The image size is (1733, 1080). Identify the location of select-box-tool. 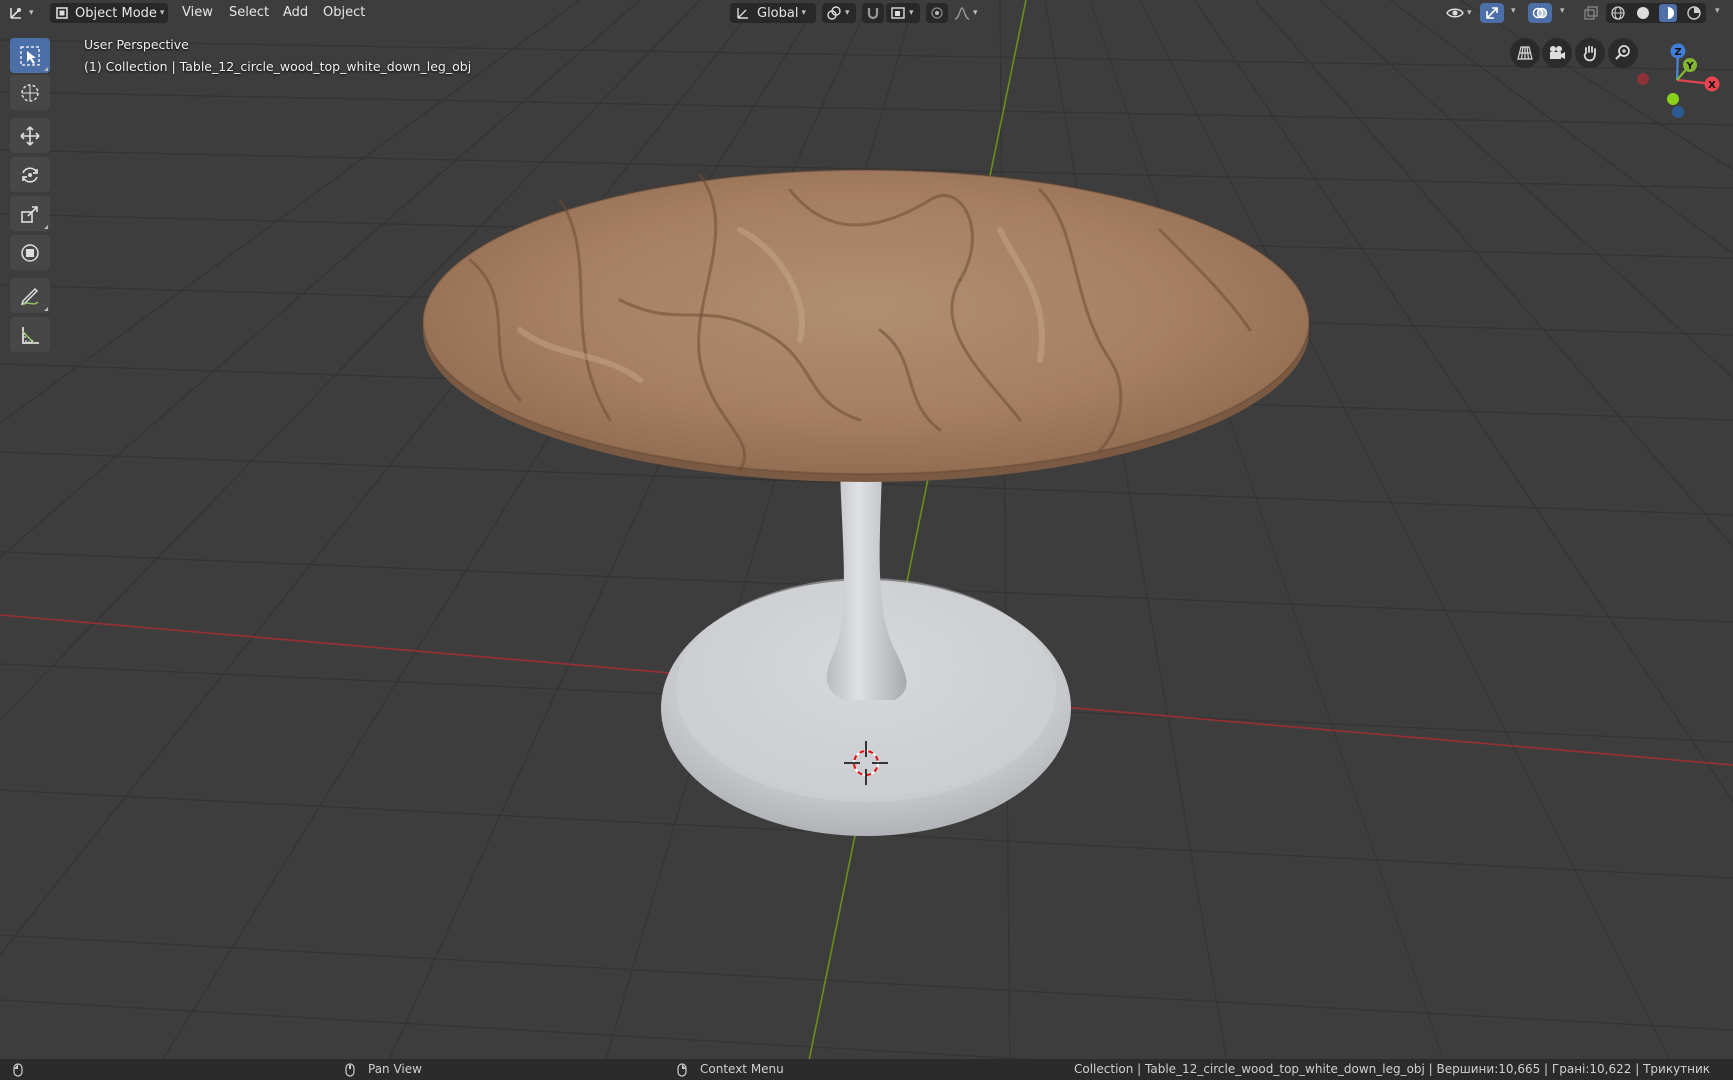
(30, 55).